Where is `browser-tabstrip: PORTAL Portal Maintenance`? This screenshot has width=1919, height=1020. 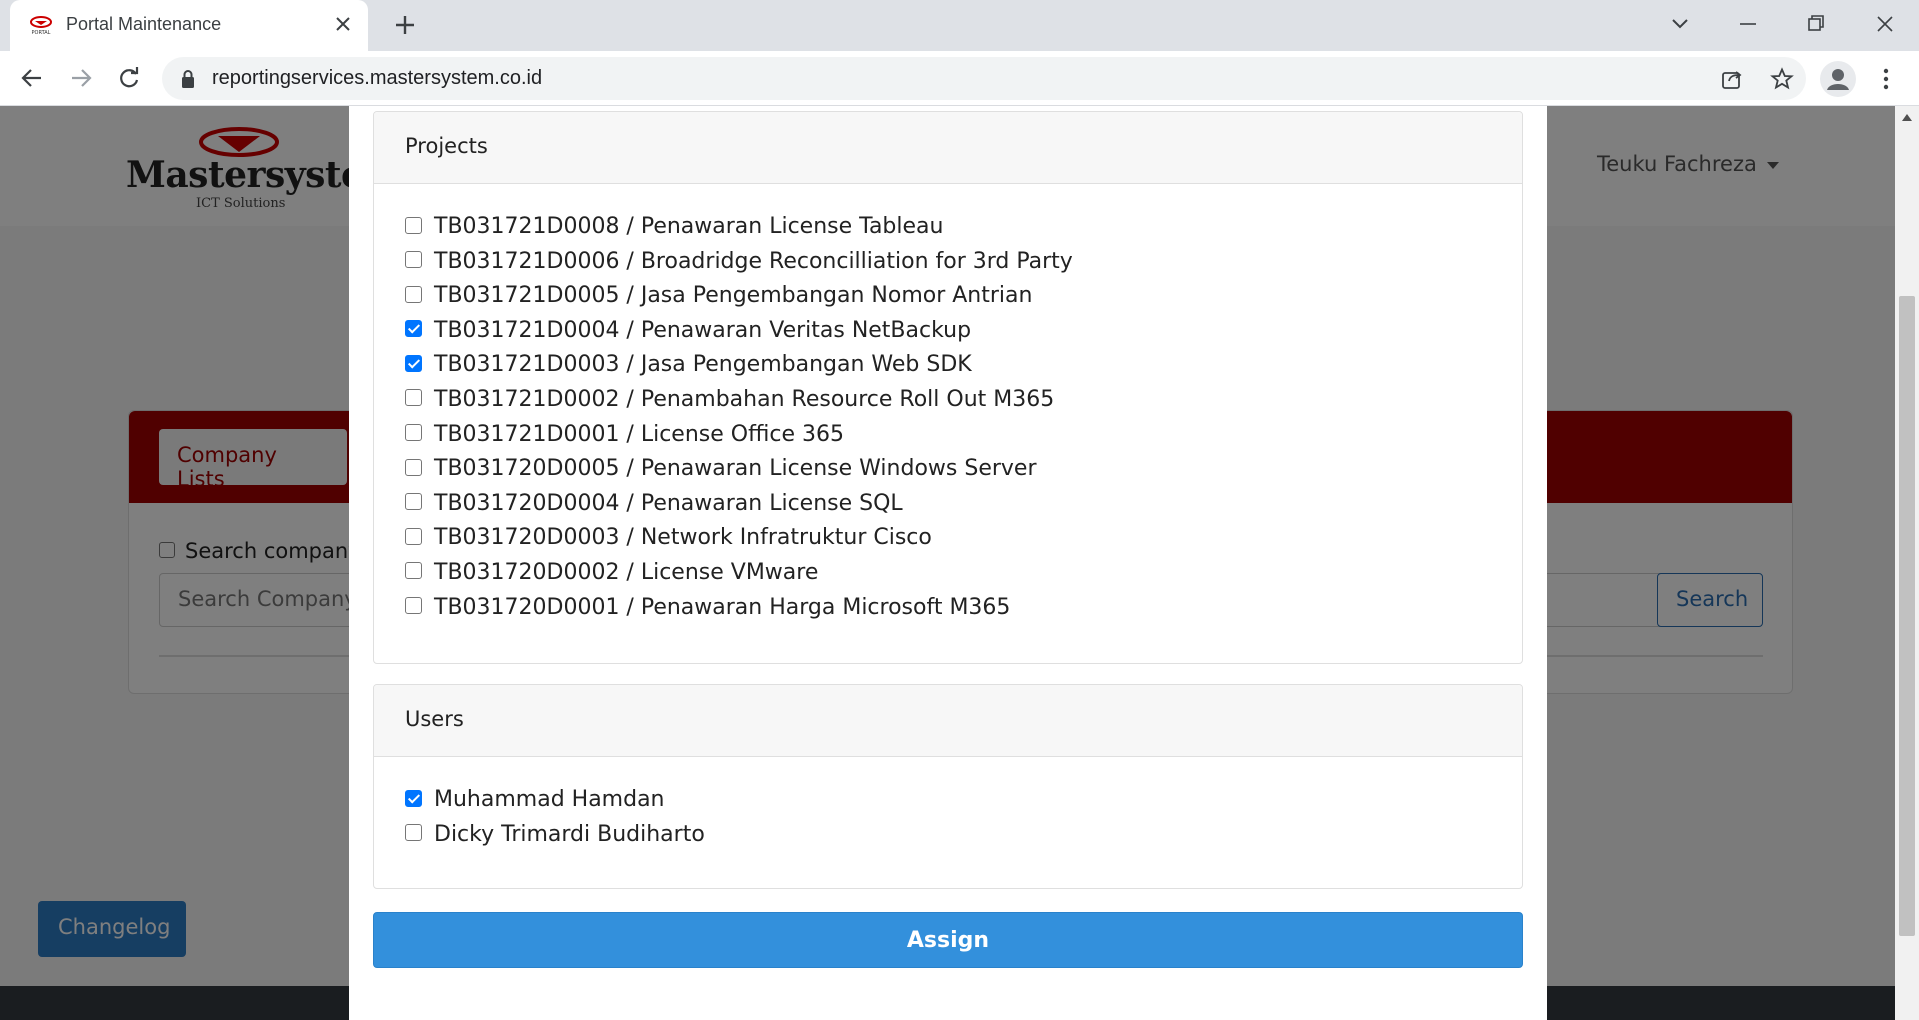
browser-tabstrip: PORTAL Portal Maintenance is located at coordinates (959, 25).